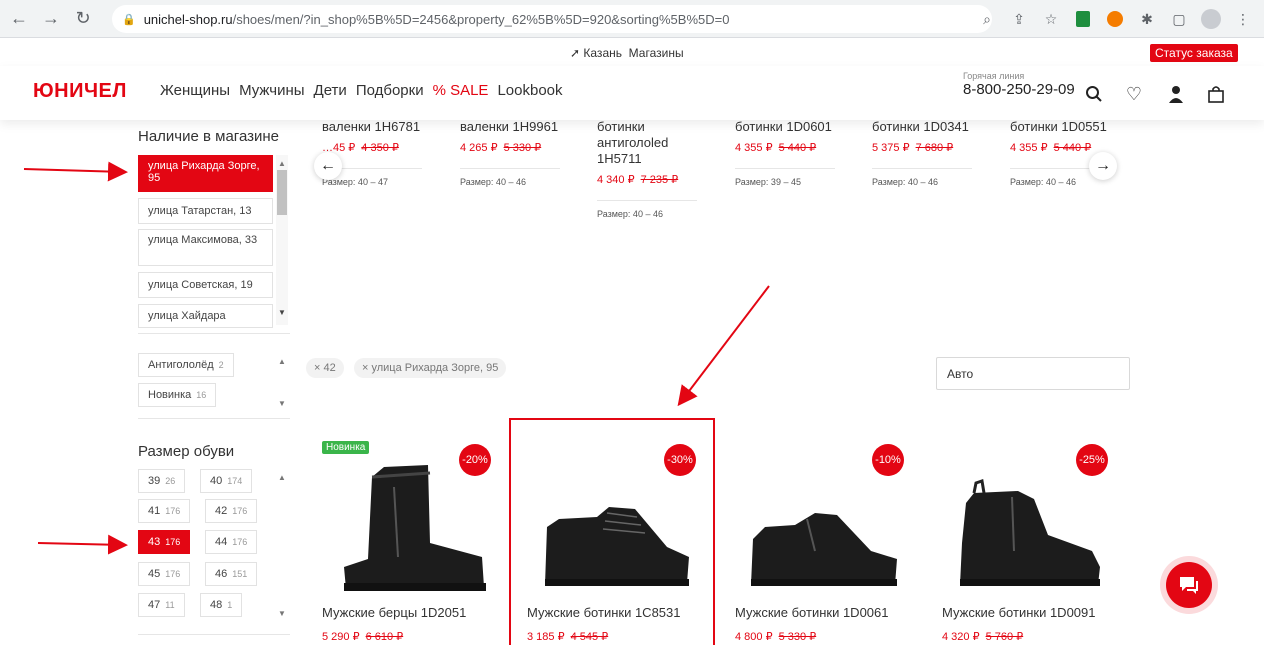 The width and height of the screenshot is (1264, 645). I want to click on side-panel-icon: ▢, so click(1179, 19).